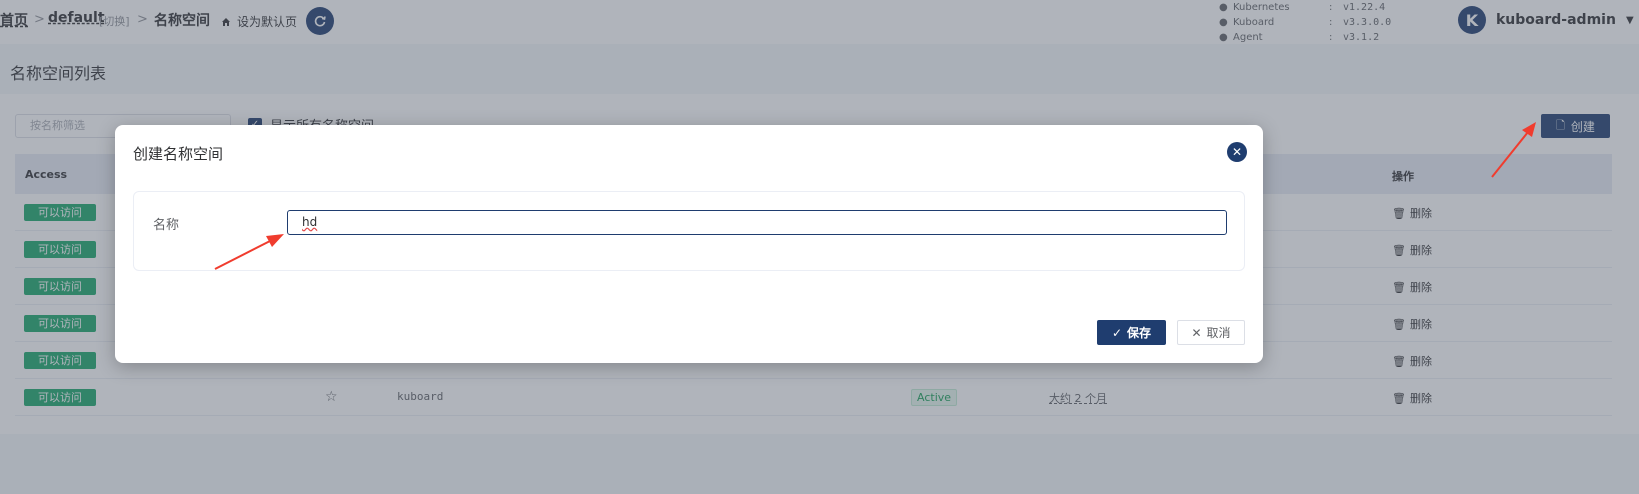 This screenshot has width=1639, height=494. I want to click on name-label: 名称, so click(166, 225).